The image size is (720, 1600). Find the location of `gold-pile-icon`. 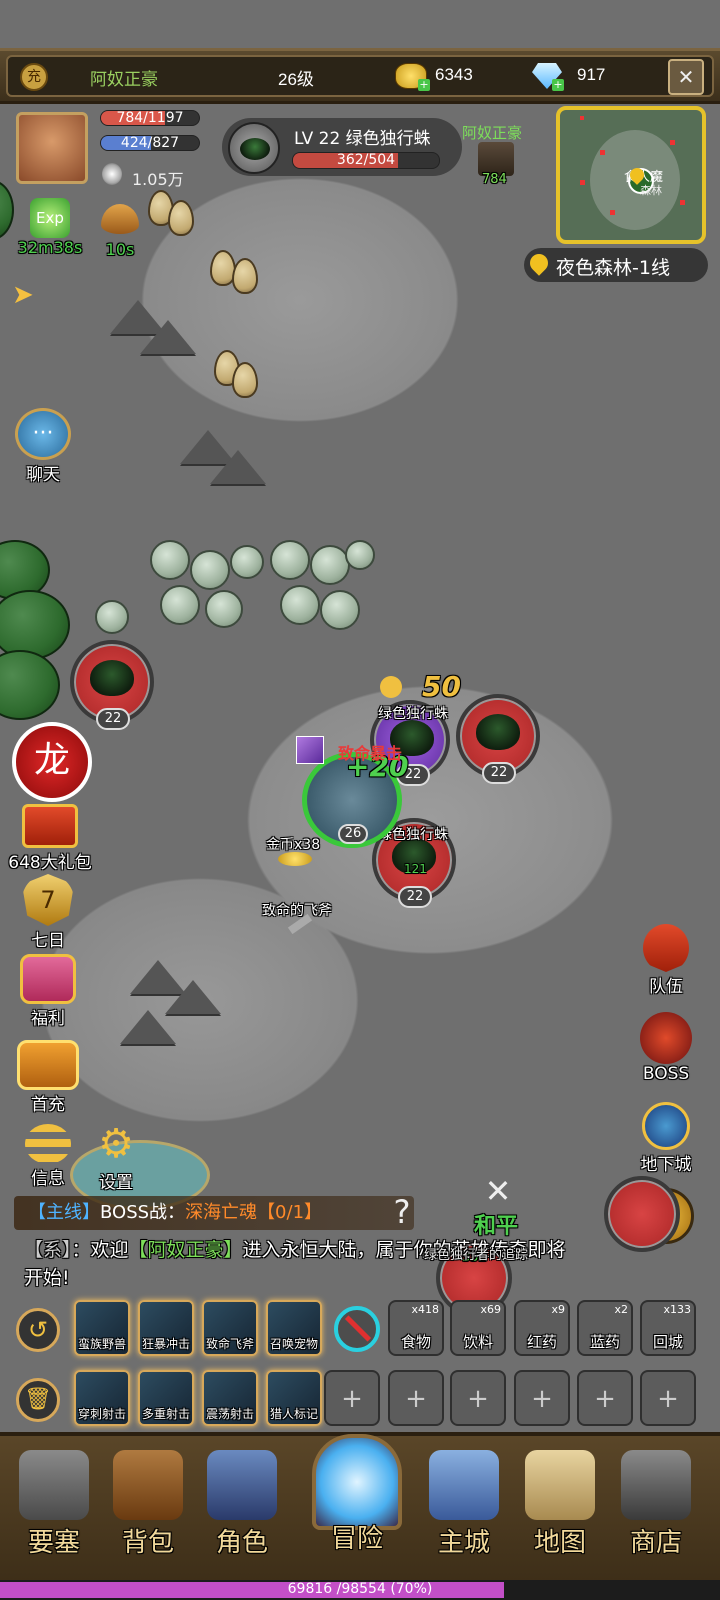

gold-pile-icon is located at coordinates (295, 859).